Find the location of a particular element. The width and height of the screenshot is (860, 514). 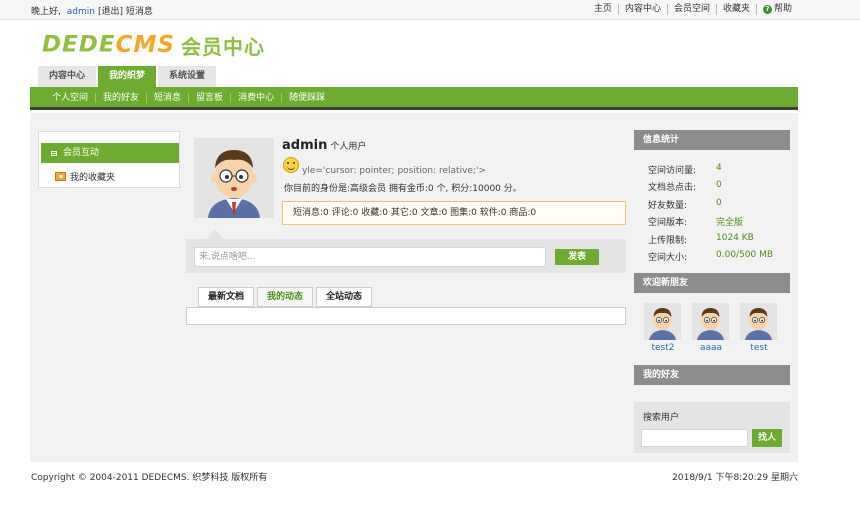

help-link: ? 帮助 is located at coordinates (773, 9).